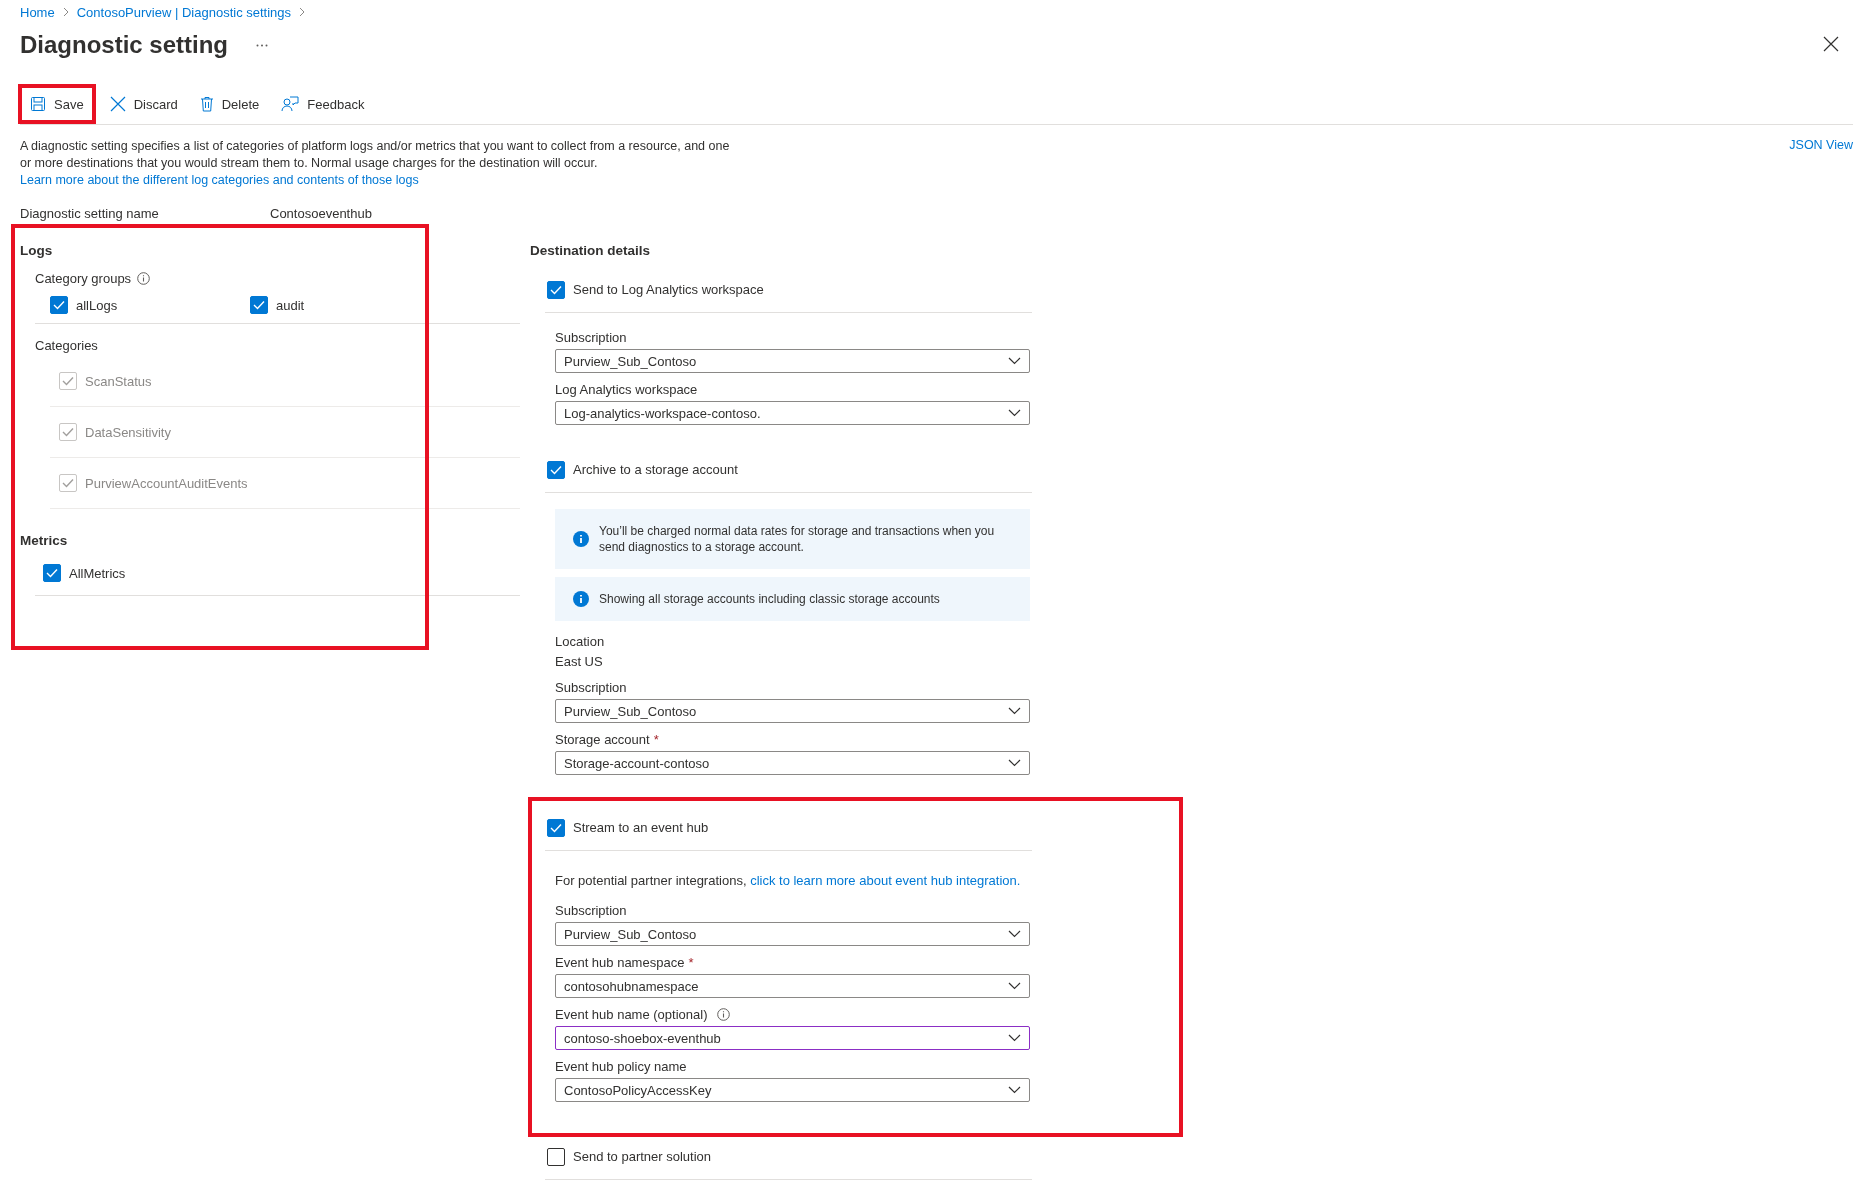 This screenshot has height=1204, width=1873. I want to click on checkbox-label: Archive to a storage account, so click(655, 469).